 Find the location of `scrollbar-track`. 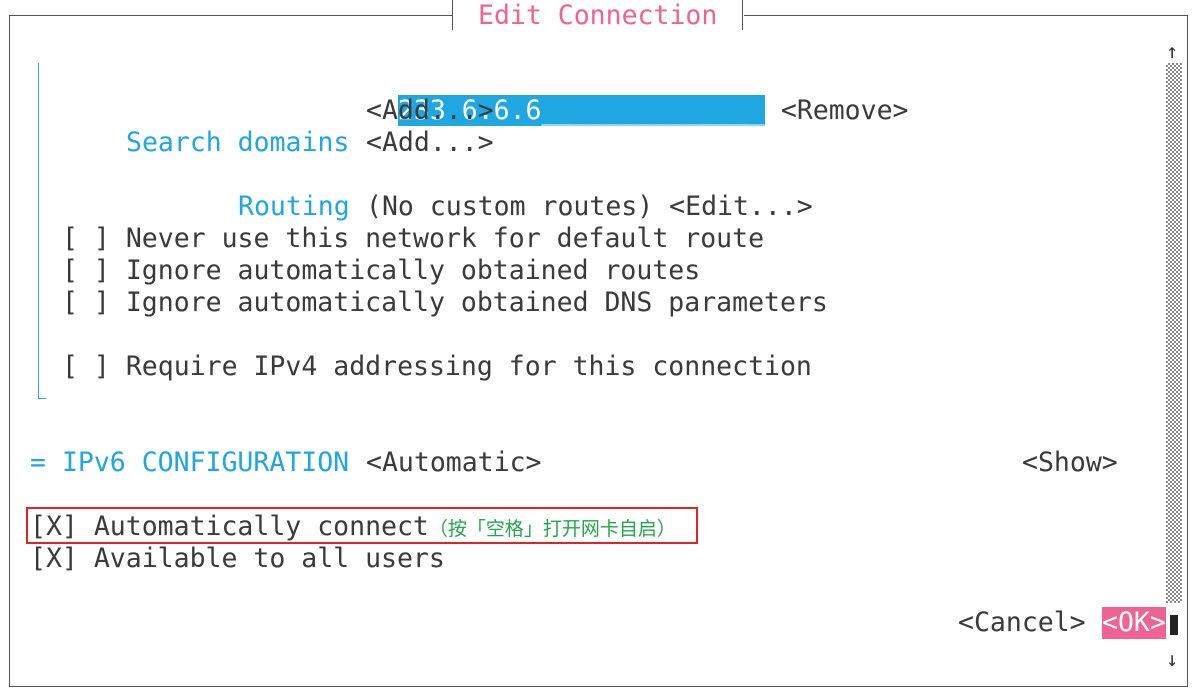

scrollbar-track is located at coordinates (1174, 333).